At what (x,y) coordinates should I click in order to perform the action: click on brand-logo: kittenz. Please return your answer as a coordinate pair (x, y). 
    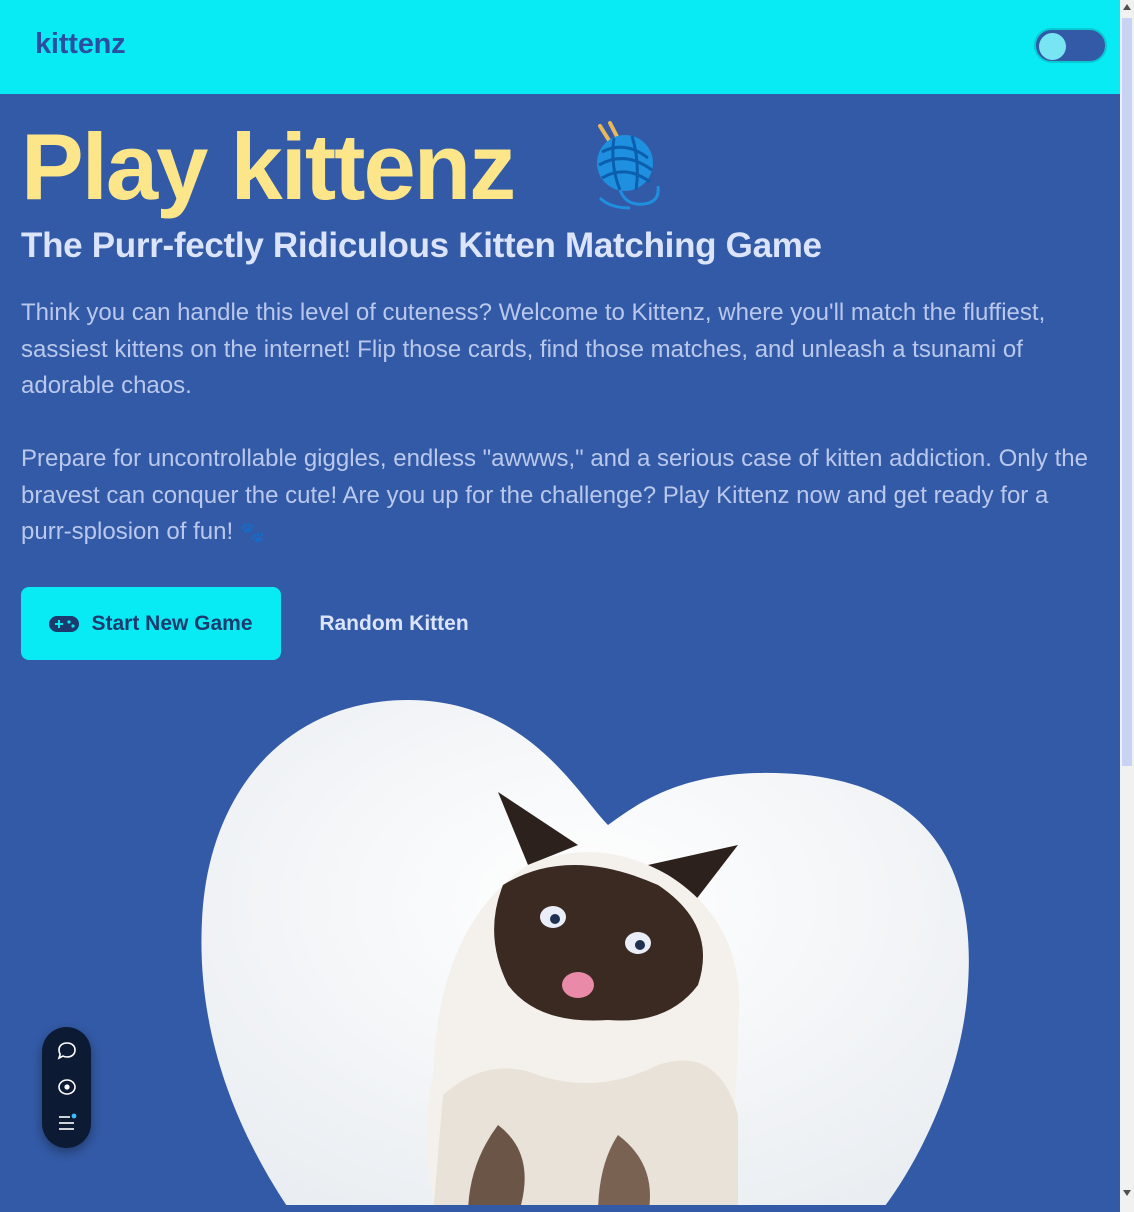
    Looking at the image, I should click on (80, 44).